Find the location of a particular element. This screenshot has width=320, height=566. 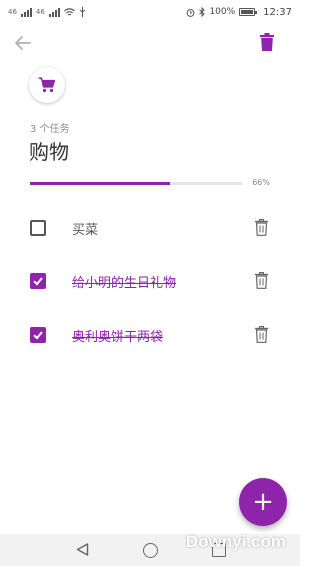

trash-icon is located at coordinates (267, 42).